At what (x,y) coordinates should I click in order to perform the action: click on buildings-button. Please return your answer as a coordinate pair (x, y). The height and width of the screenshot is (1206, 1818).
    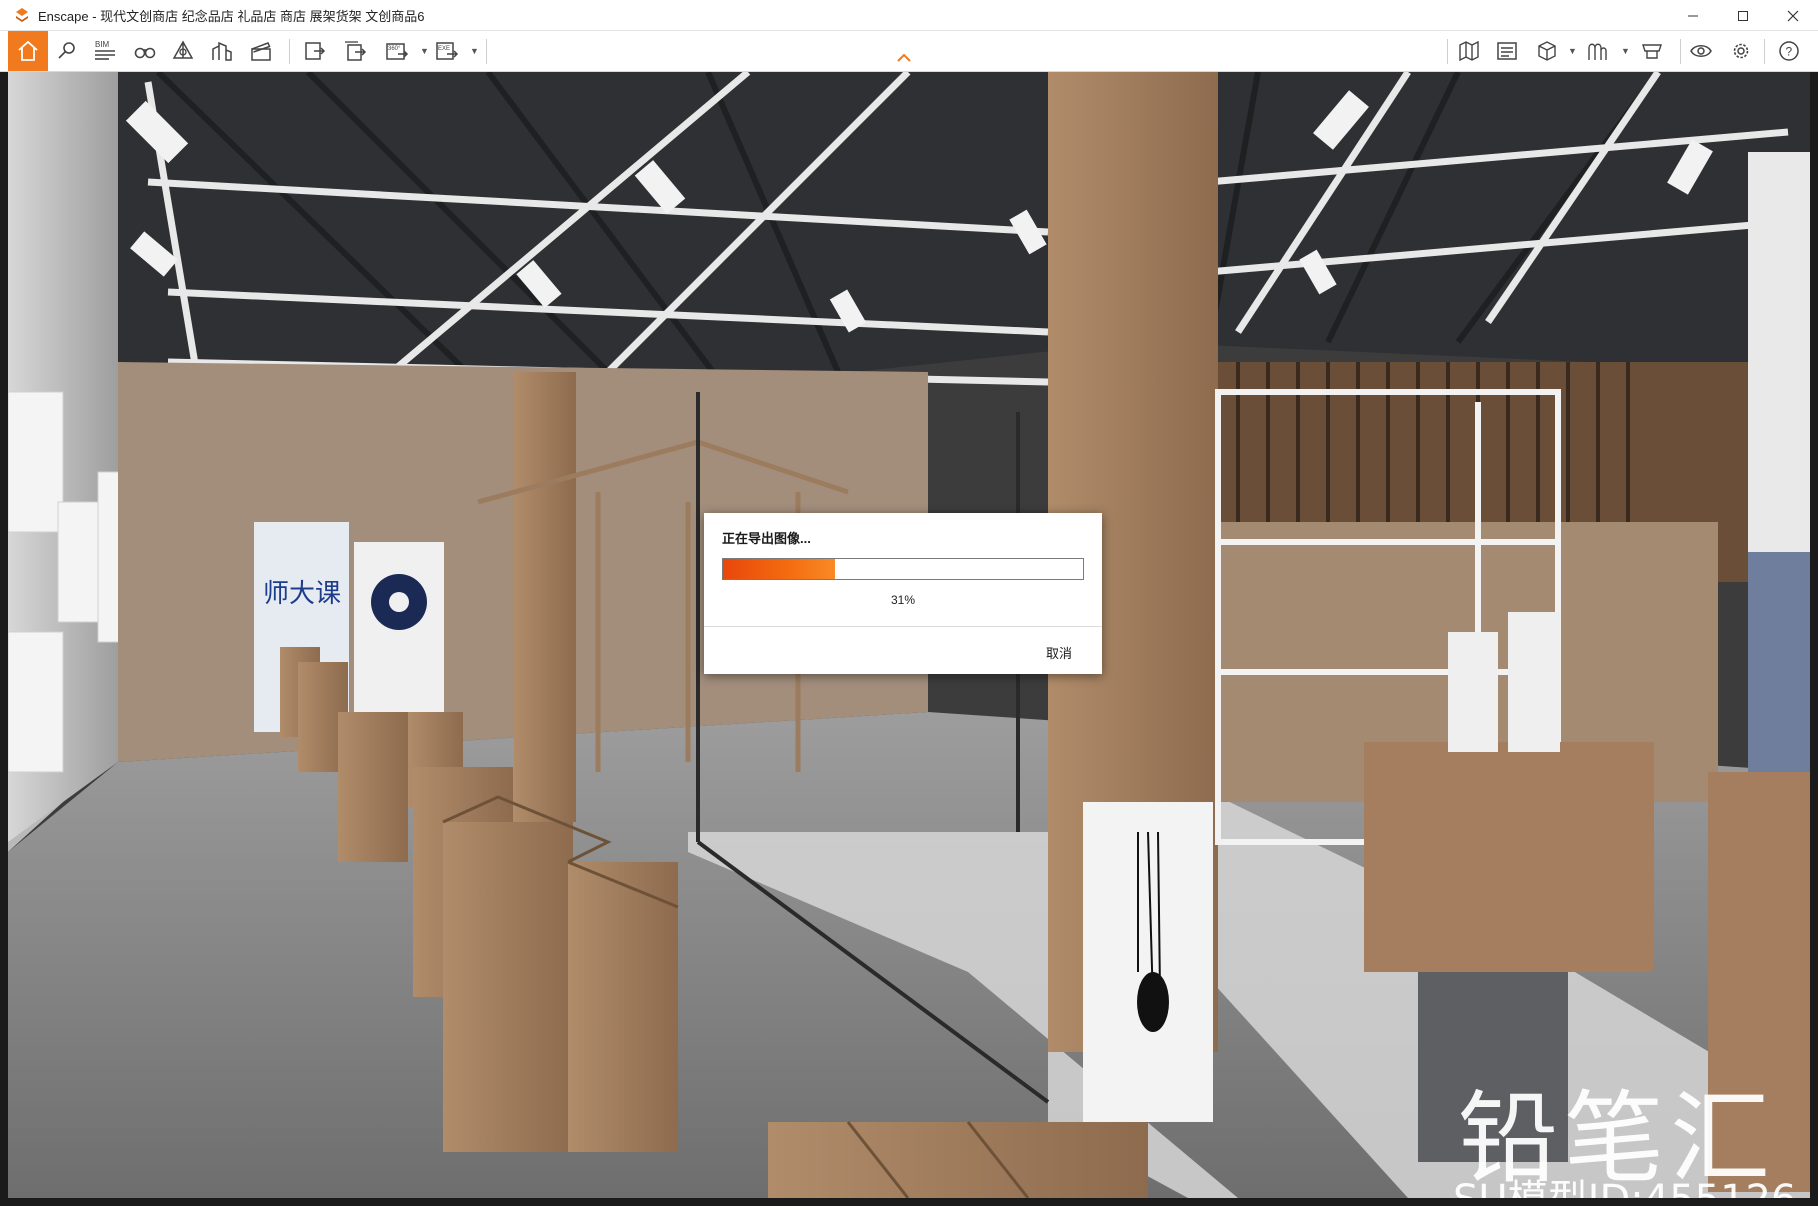
    Looking at the image, I should click on (222, 51).